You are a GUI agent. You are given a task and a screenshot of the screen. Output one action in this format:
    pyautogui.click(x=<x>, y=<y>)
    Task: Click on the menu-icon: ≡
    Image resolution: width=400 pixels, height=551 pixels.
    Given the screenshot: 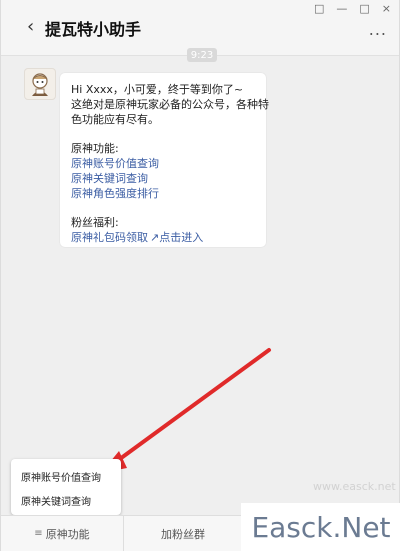 What is the action you would take?
    pyautogui.click(x=38, y=533)
    